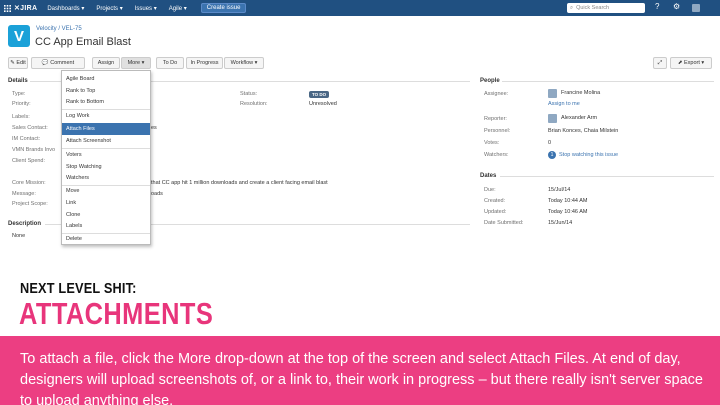 The height and width of the screenshot is (405, 720). Describe the element at coordinates (154, 128) in the screenshot. I see `sales-contact-value: es` at that location.